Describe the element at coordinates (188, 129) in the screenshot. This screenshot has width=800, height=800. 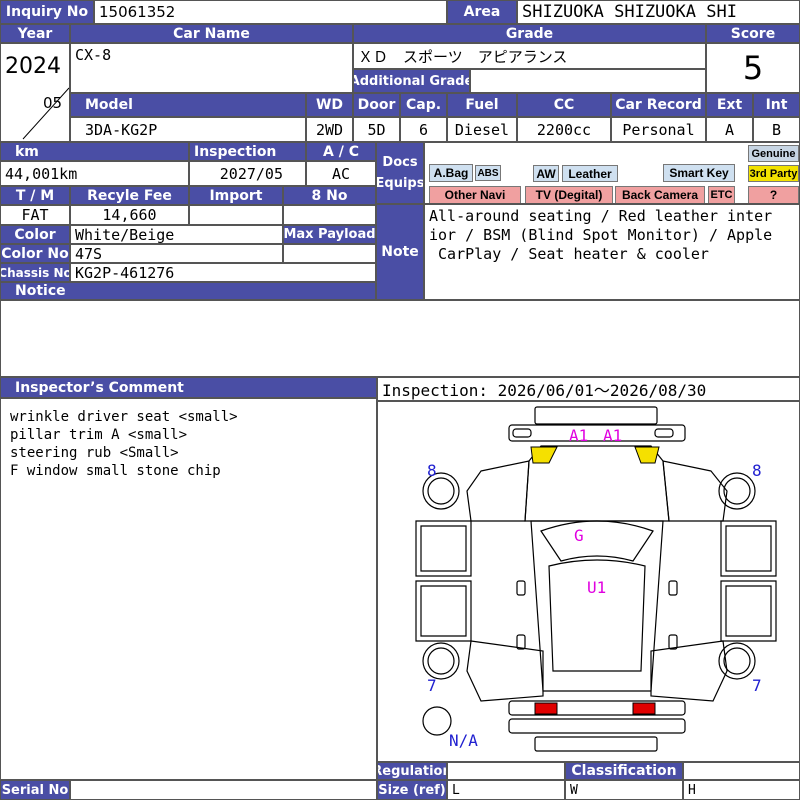
I see `model-value: 3DA-KG2P` at that location.